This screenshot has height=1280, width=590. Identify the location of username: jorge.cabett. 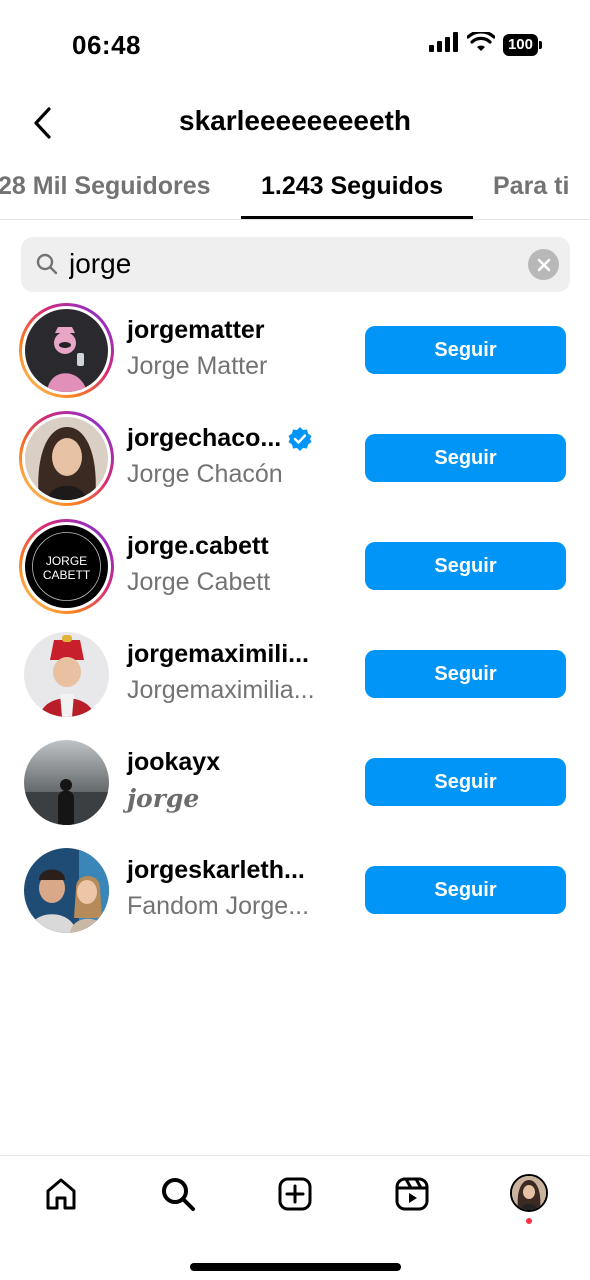
(198, 546).